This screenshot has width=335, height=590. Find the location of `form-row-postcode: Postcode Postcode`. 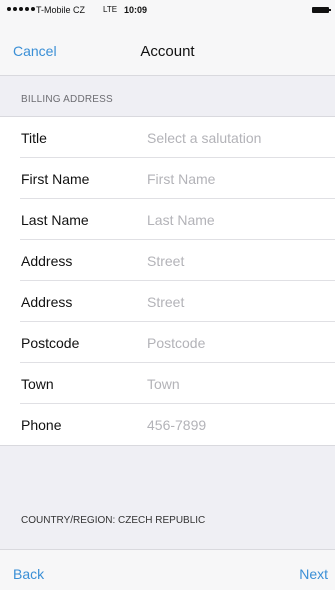

form-row-postcode: Postcode Postcode is located at coordinates (167, 342).